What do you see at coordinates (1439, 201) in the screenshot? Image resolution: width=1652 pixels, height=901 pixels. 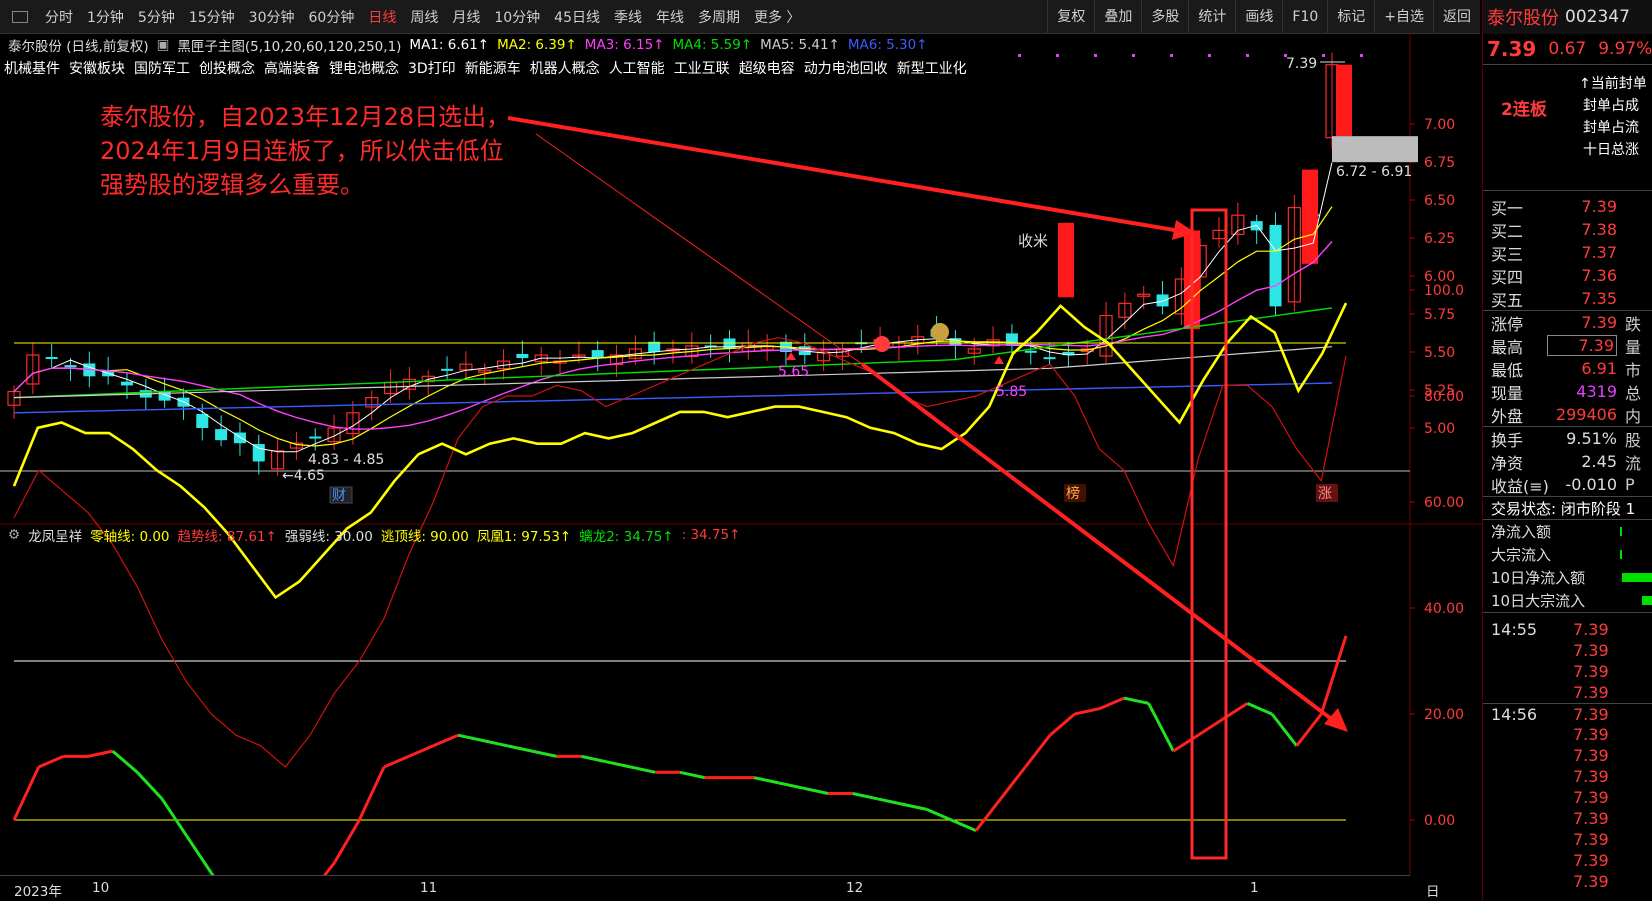 I see `y-tick-label: 6.50` at bounding box center [1439, 201].